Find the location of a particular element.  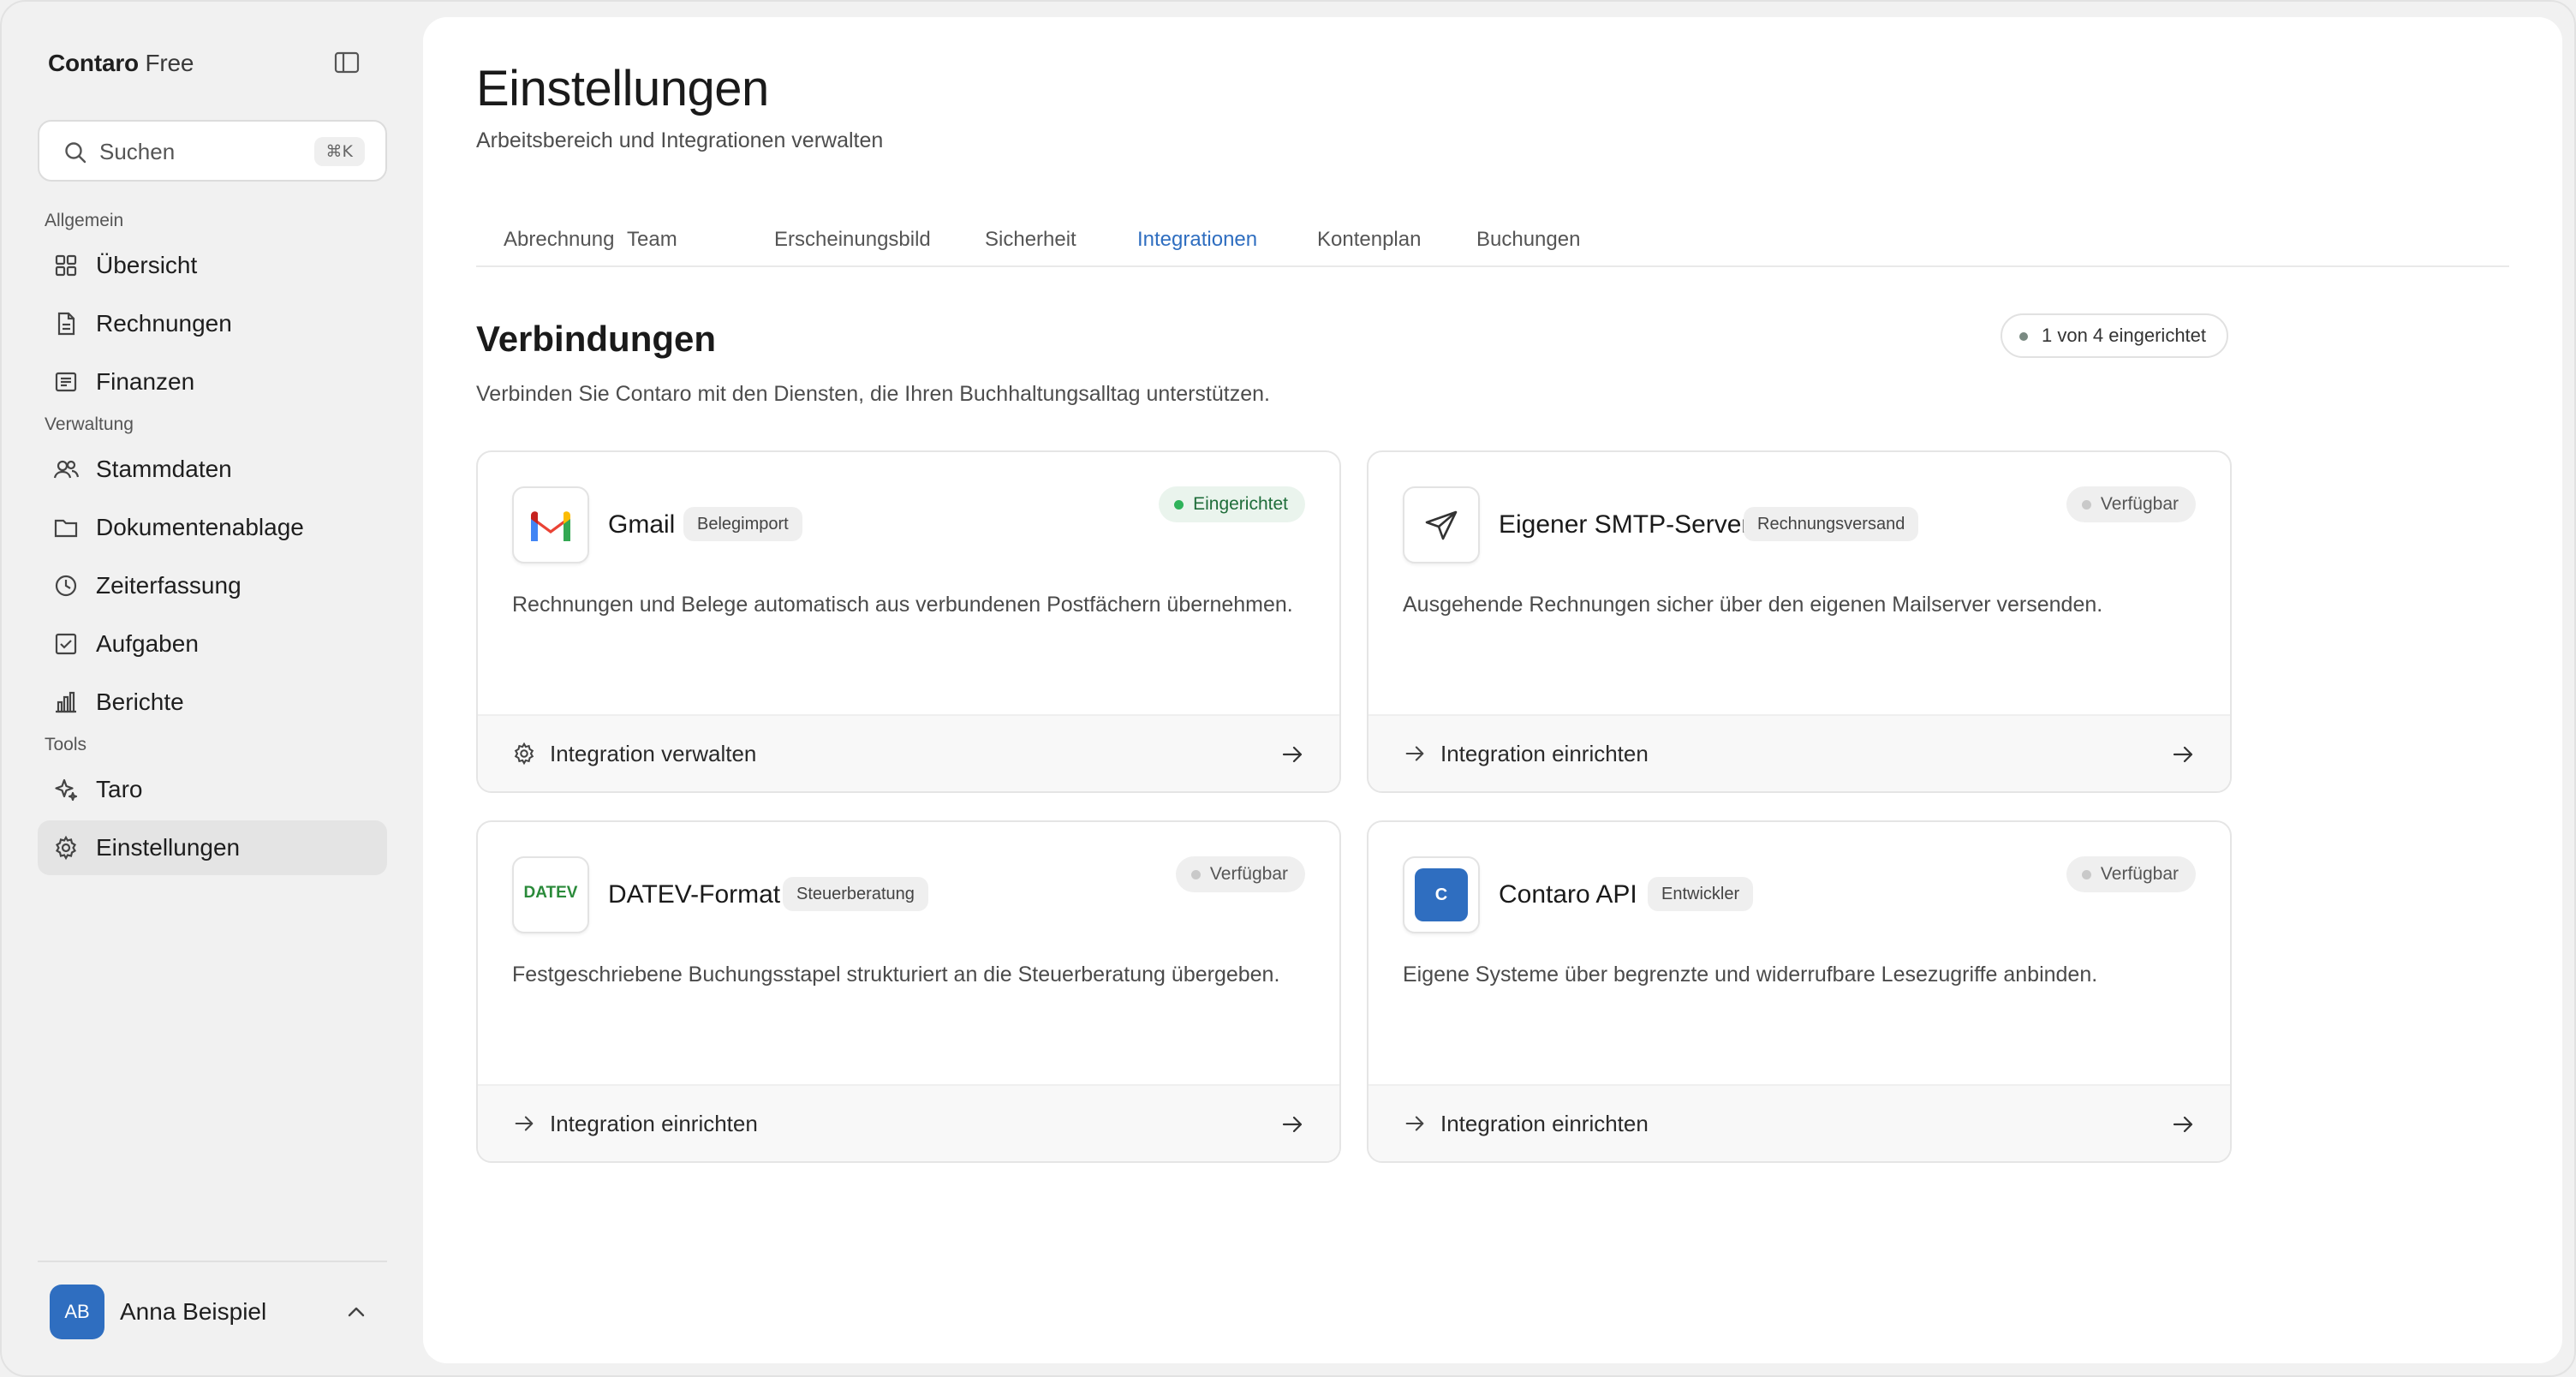

tab-abrechnung: Abrechnung is located at coordinates (559, 240).